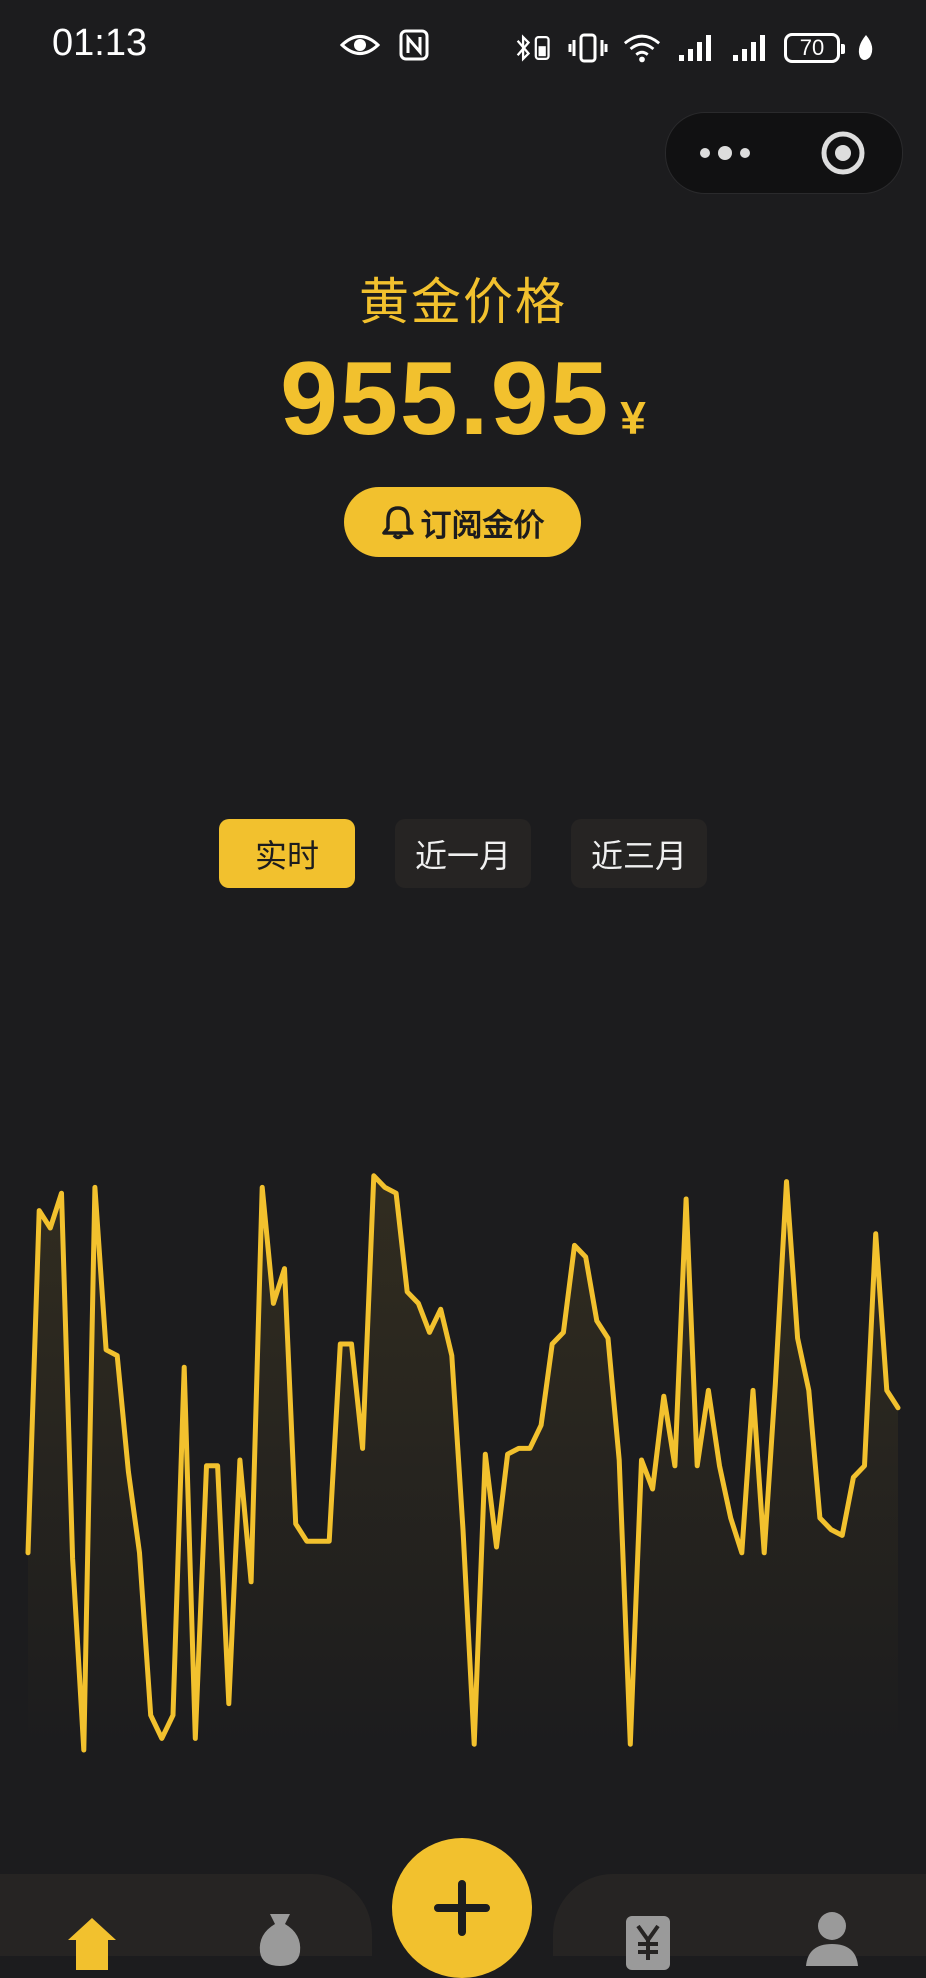 The width and height of the screenshot is (926, 1978). Describe the element at coordinates (482, 525) in the screenshot. I see `subscribe-label: 订阅金价` at that location.